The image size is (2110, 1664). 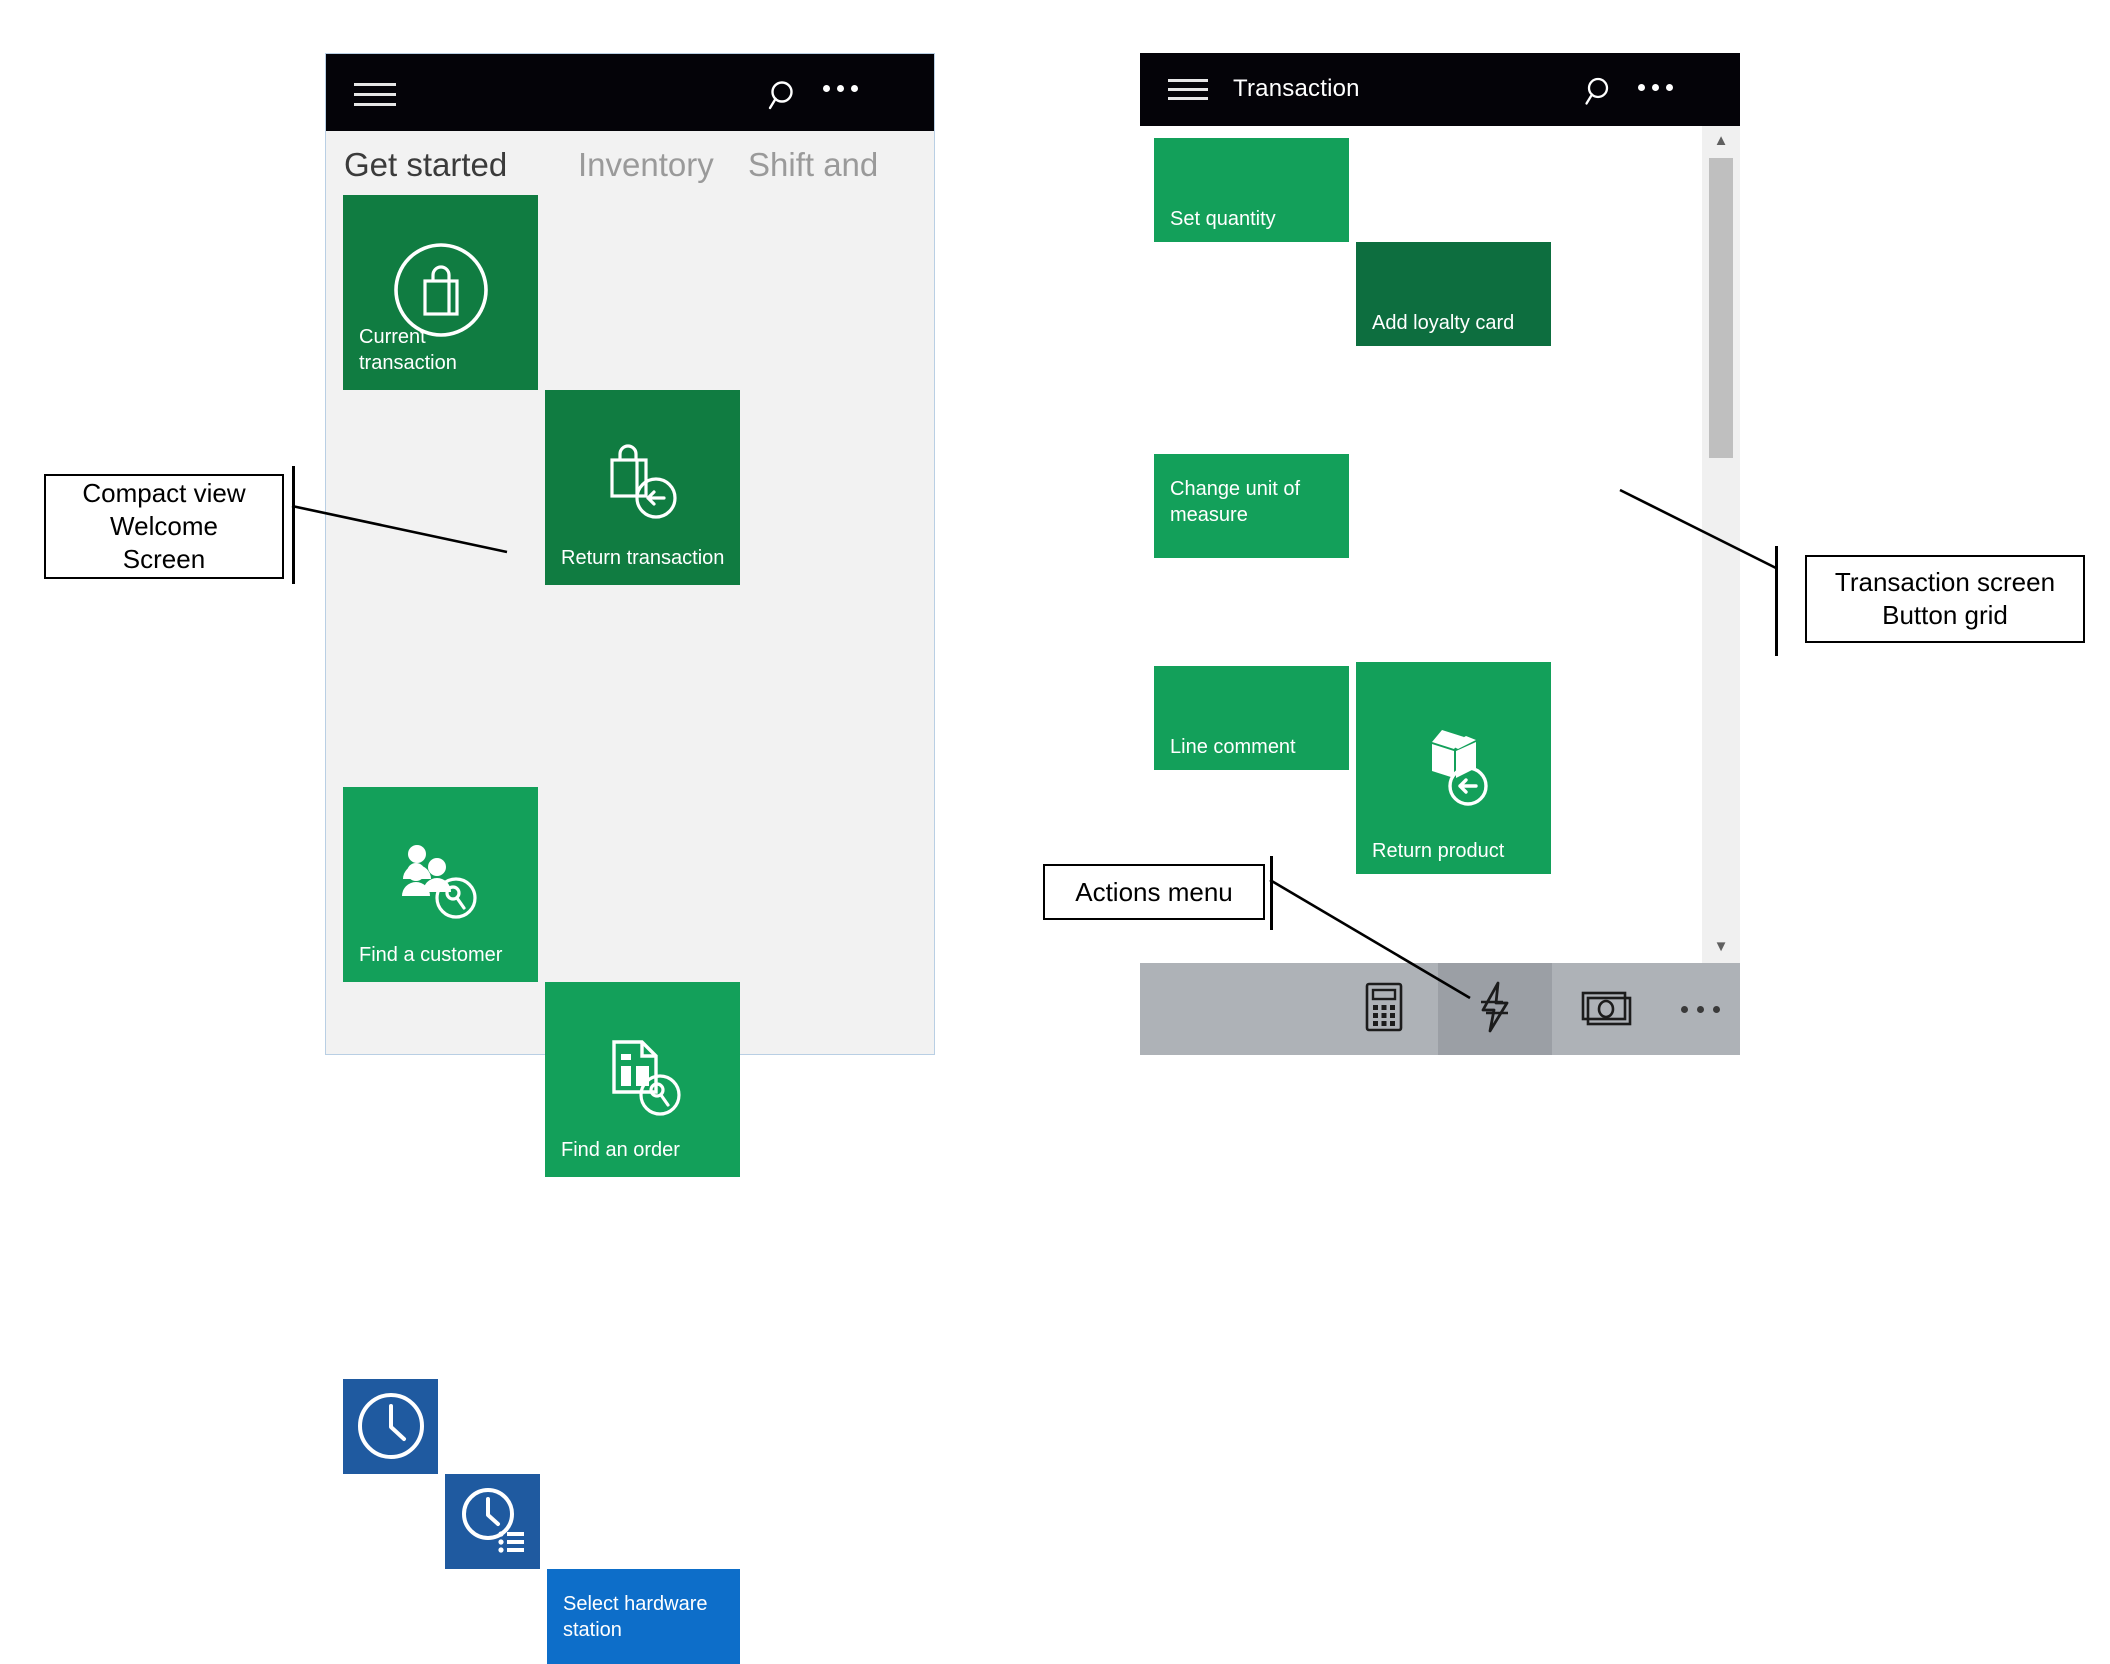 I want to click on tile-label: Find a customer, so click(x=431, y=955).